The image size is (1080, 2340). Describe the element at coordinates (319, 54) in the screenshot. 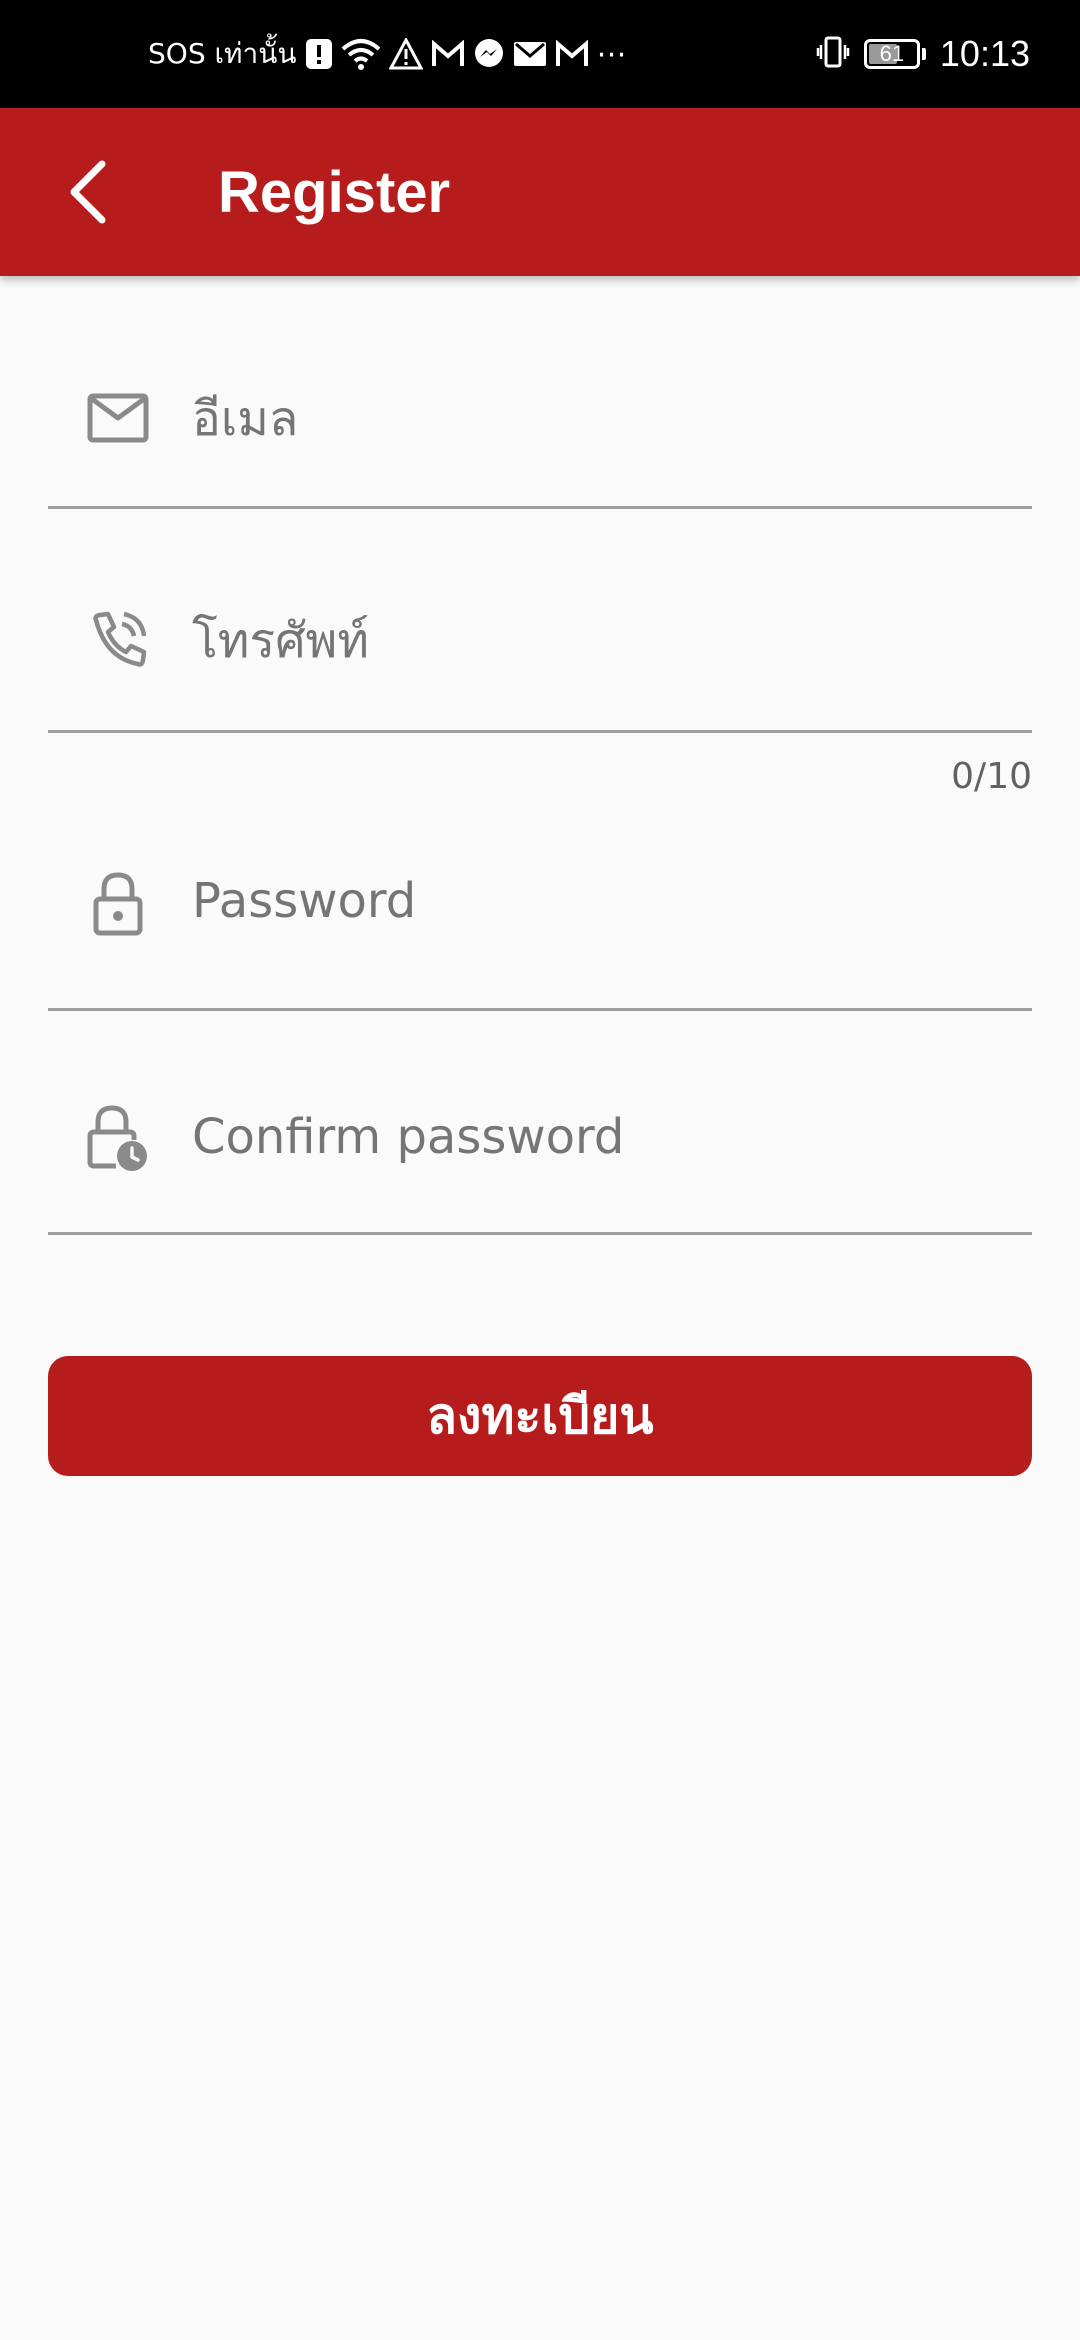

I see `alert-icon` at that location.